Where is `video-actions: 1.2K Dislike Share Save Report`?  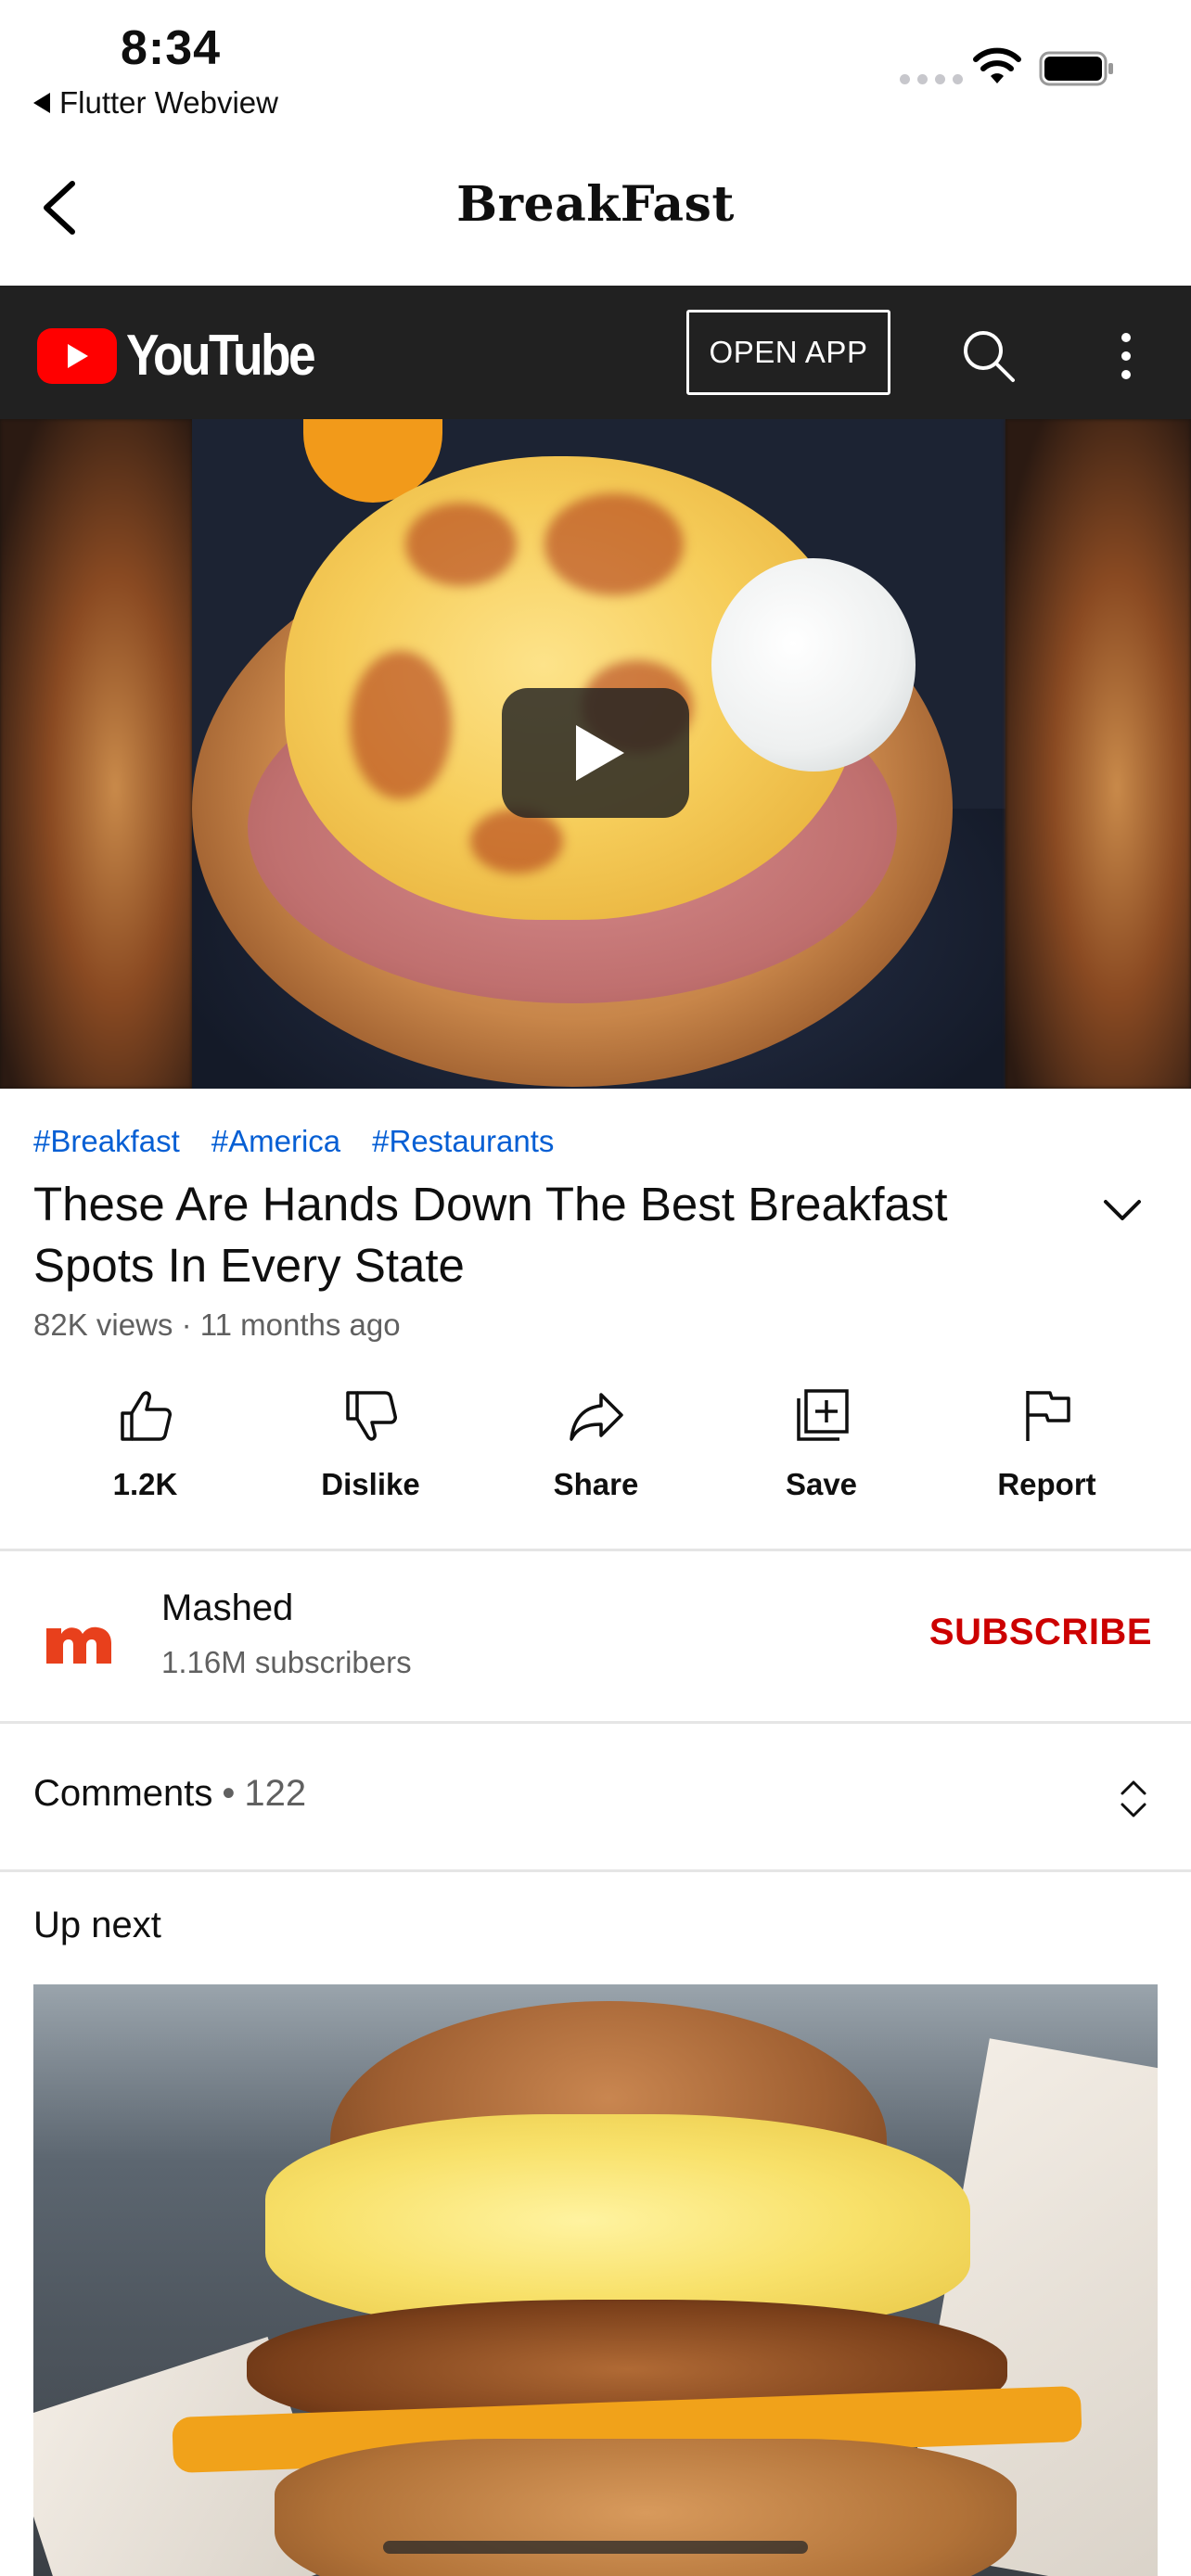 video-actions: 1.2K Dislike Share Save Report is located at coordinates (595, 1461).